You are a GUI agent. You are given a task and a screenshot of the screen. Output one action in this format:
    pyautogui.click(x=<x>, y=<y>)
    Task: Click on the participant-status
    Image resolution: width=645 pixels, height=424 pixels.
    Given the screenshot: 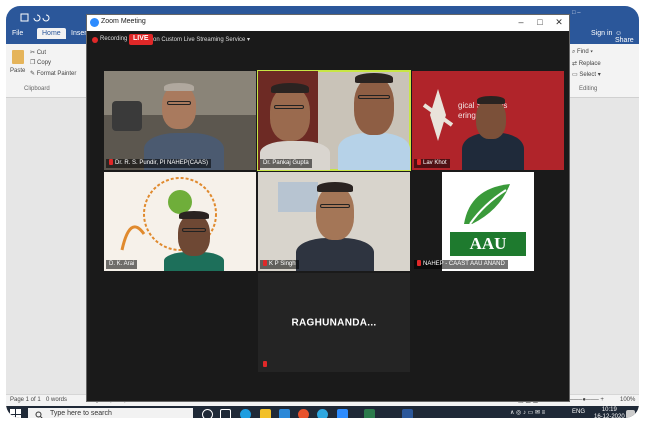 What is the action you would take?
    pyautogui.click(x=266, y=365)
    